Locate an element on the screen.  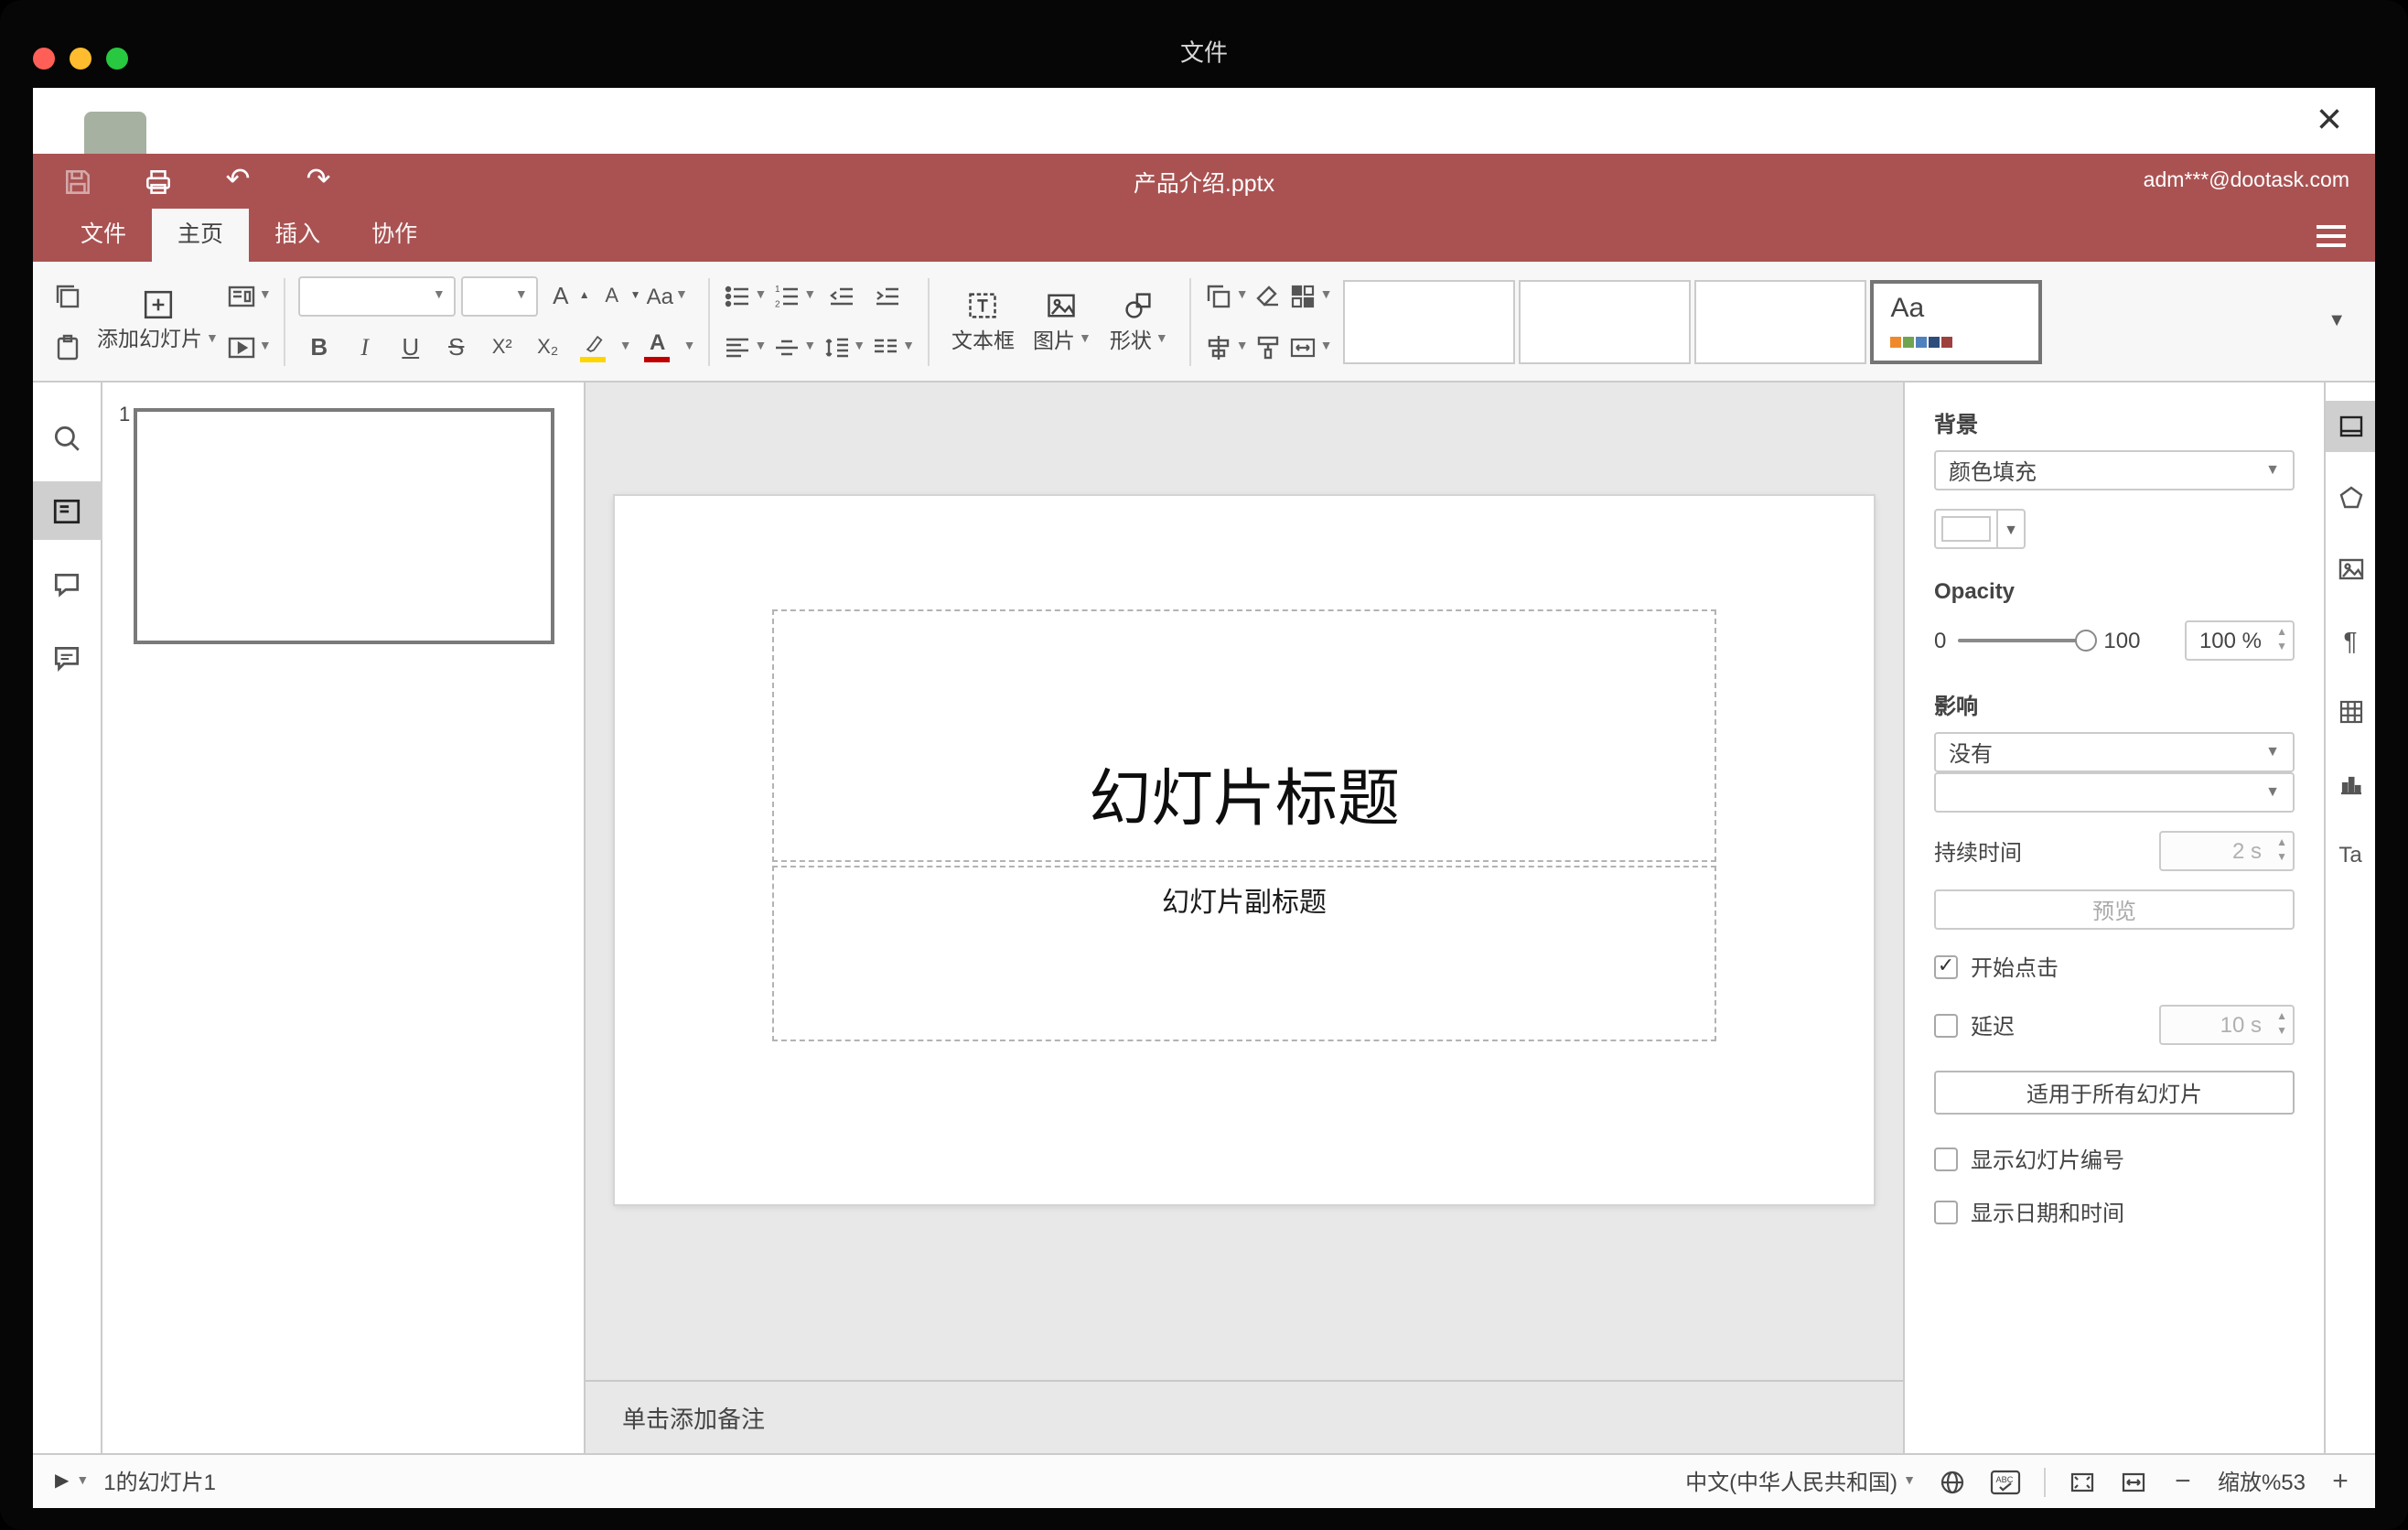
effect-select: 没有 ▼ is located at coordinates (2114, 752).